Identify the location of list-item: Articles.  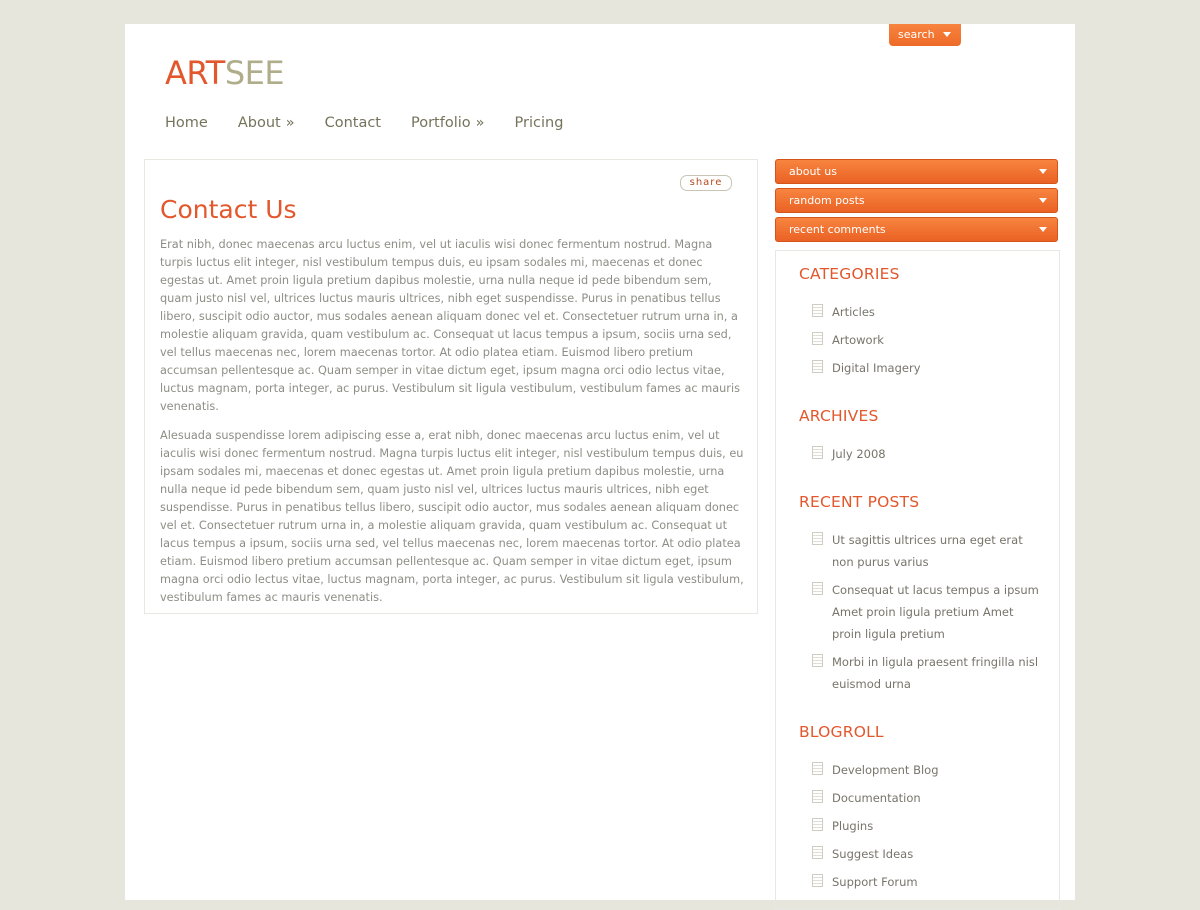
(926, 312).